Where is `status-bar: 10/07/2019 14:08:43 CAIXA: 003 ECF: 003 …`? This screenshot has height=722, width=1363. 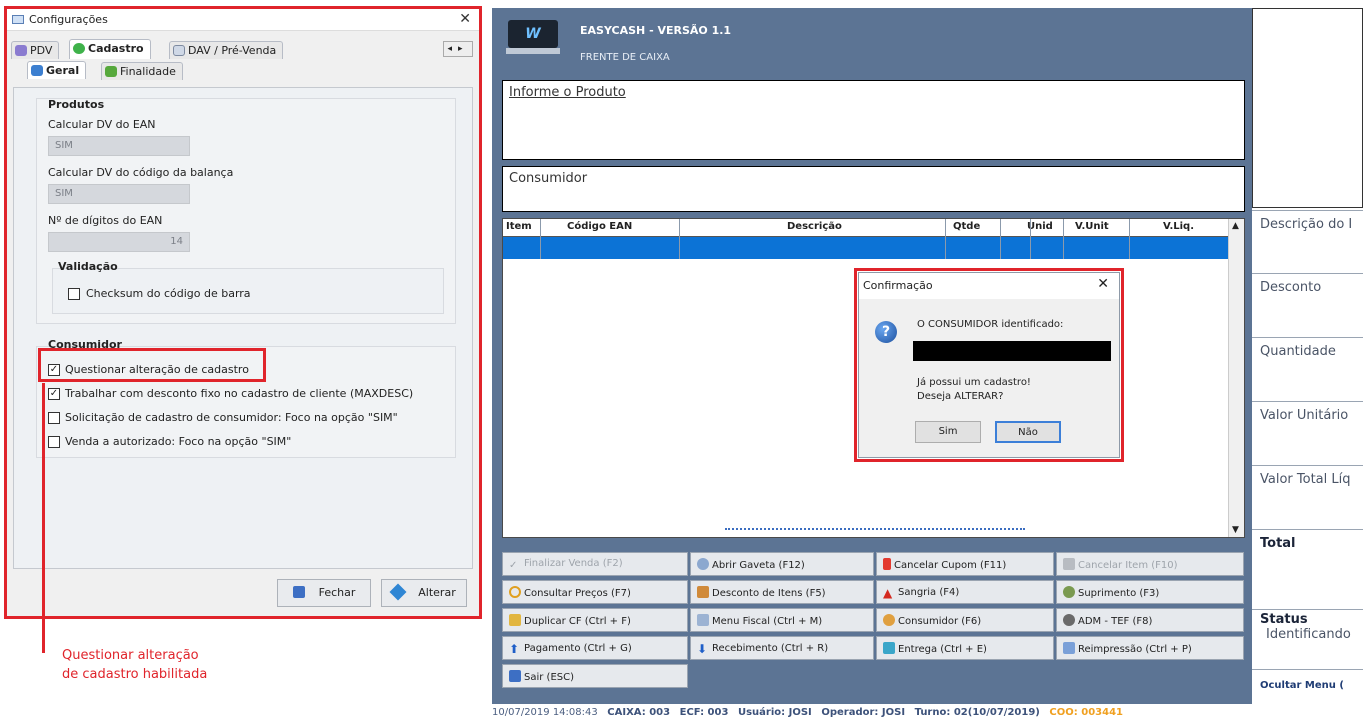
status-bar: 10/07/2019 14:08:43 CAIXA: 003 ECF: 003 … is located at coordinates (927, 713).